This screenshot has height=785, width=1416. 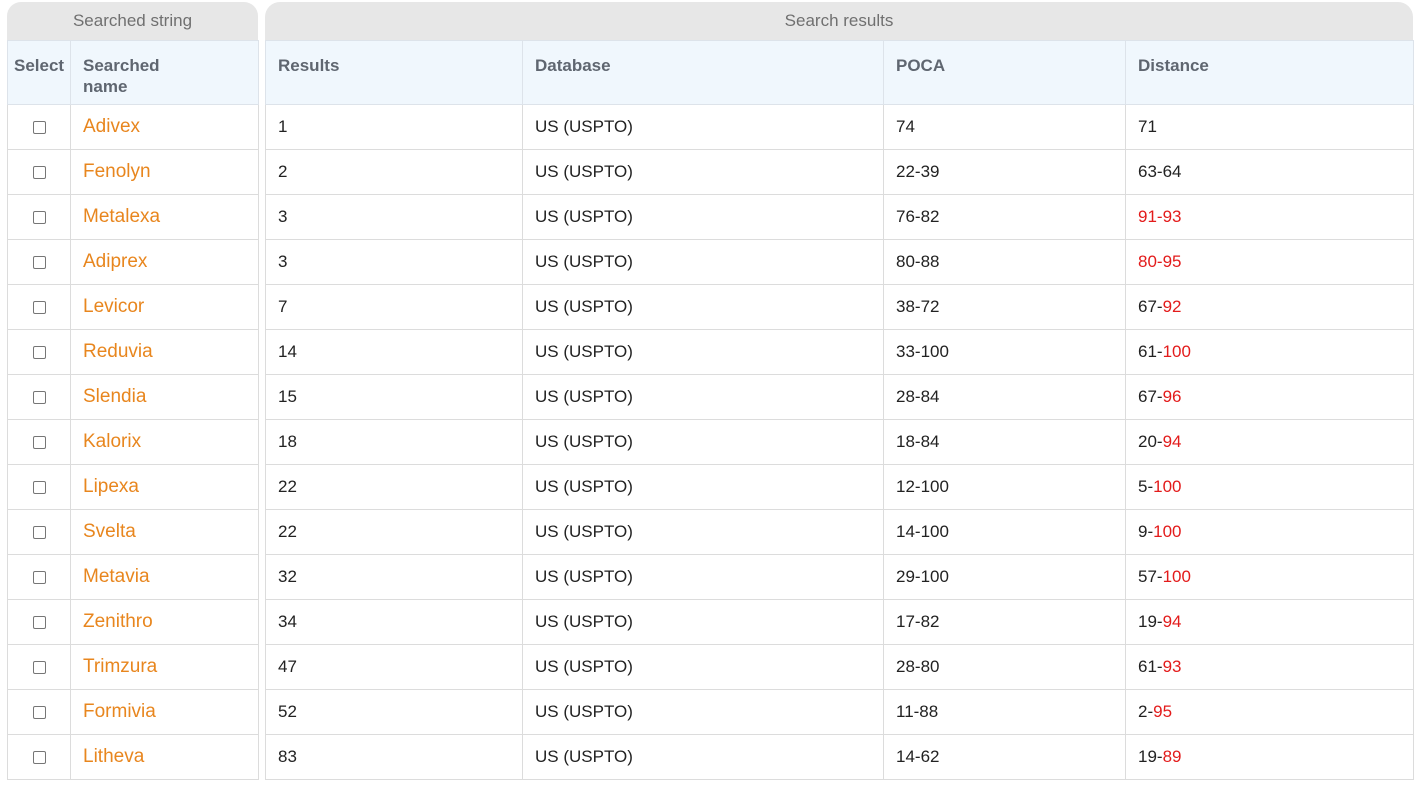 What do you see at coordinates (1270, 532) in the screenshot?
I see `distance-cell: 9-100` at bounding box center [1270, 532].